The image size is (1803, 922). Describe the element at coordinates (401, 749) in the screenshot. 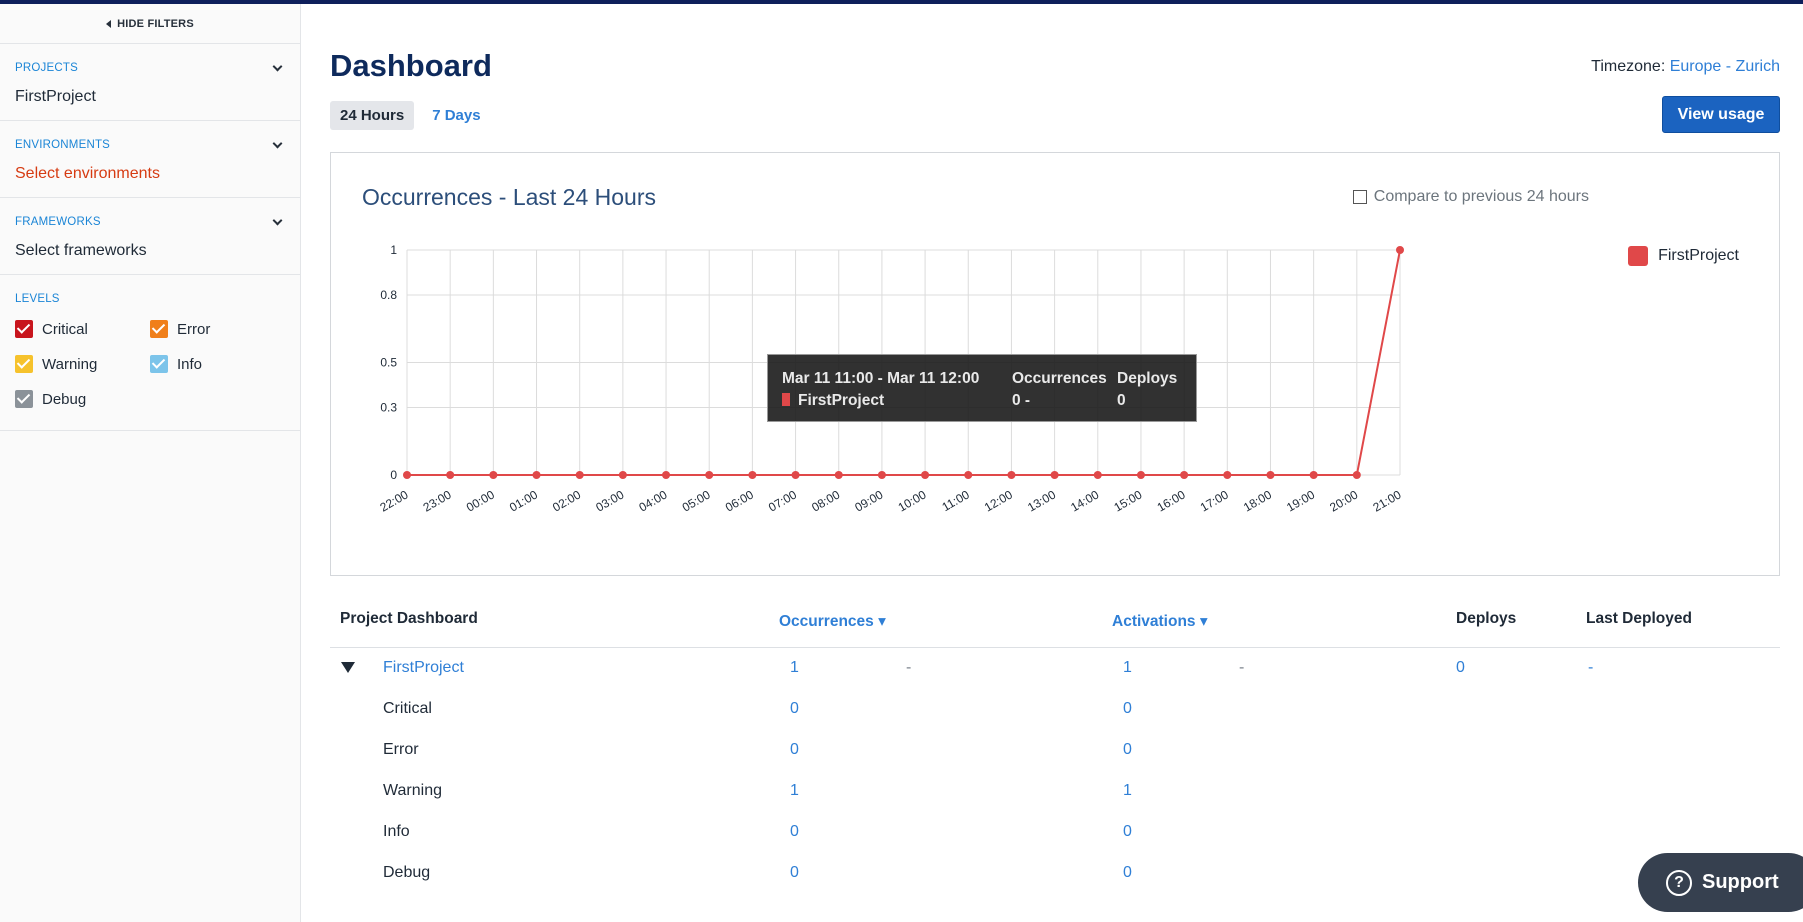

I see `level-name: Error` at that location.